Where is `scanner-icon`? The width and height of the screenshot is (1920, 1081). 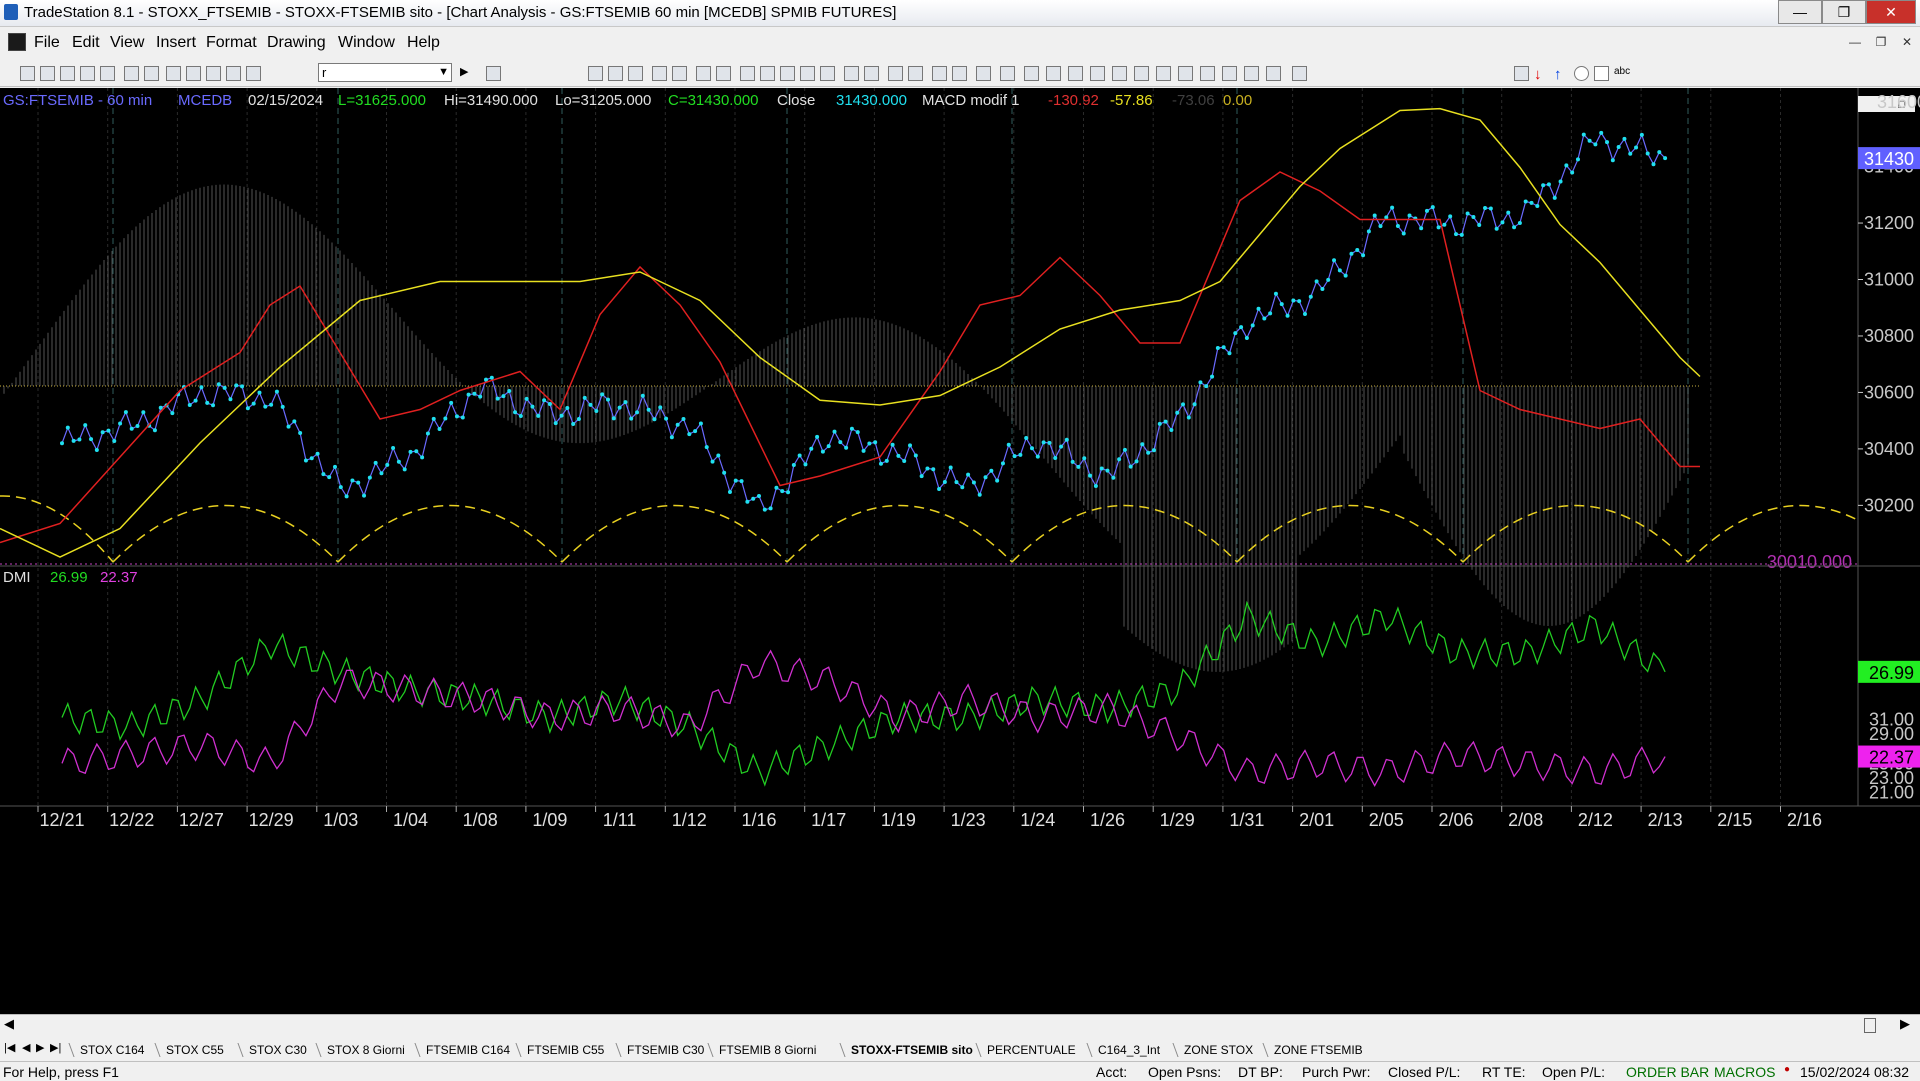 scanner-icon is located at coordinates (767, 73).